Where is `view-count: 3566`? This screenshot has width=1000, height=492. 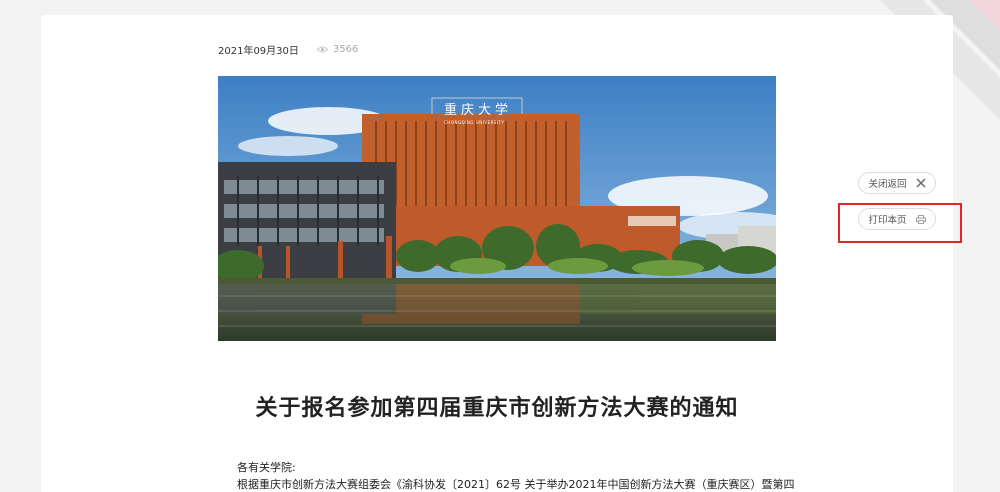
view-count: 3566 is located at coordinates (337, 49).